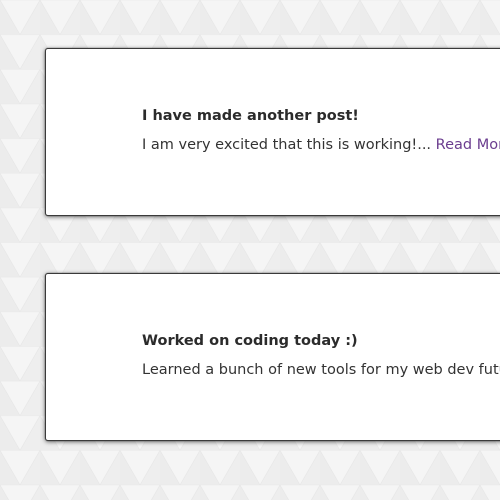 Image resolution: width=500 pixels, height=500 pixels. Describe the element at coordinates (250, 116) in the screenshot. I see `post-title: I have made another post!` at that location.